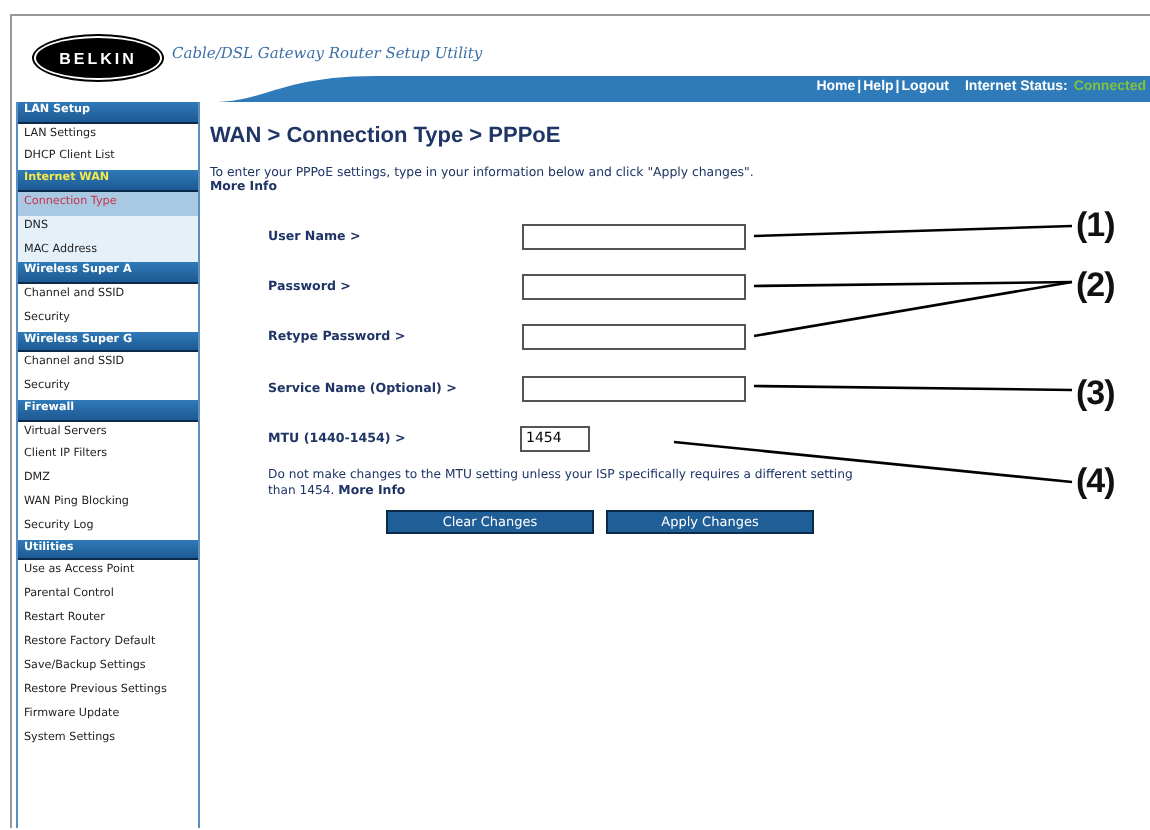 This screenshot has width=1150, height=830. I want to click on callout-number: (2), so click(1095, 286).